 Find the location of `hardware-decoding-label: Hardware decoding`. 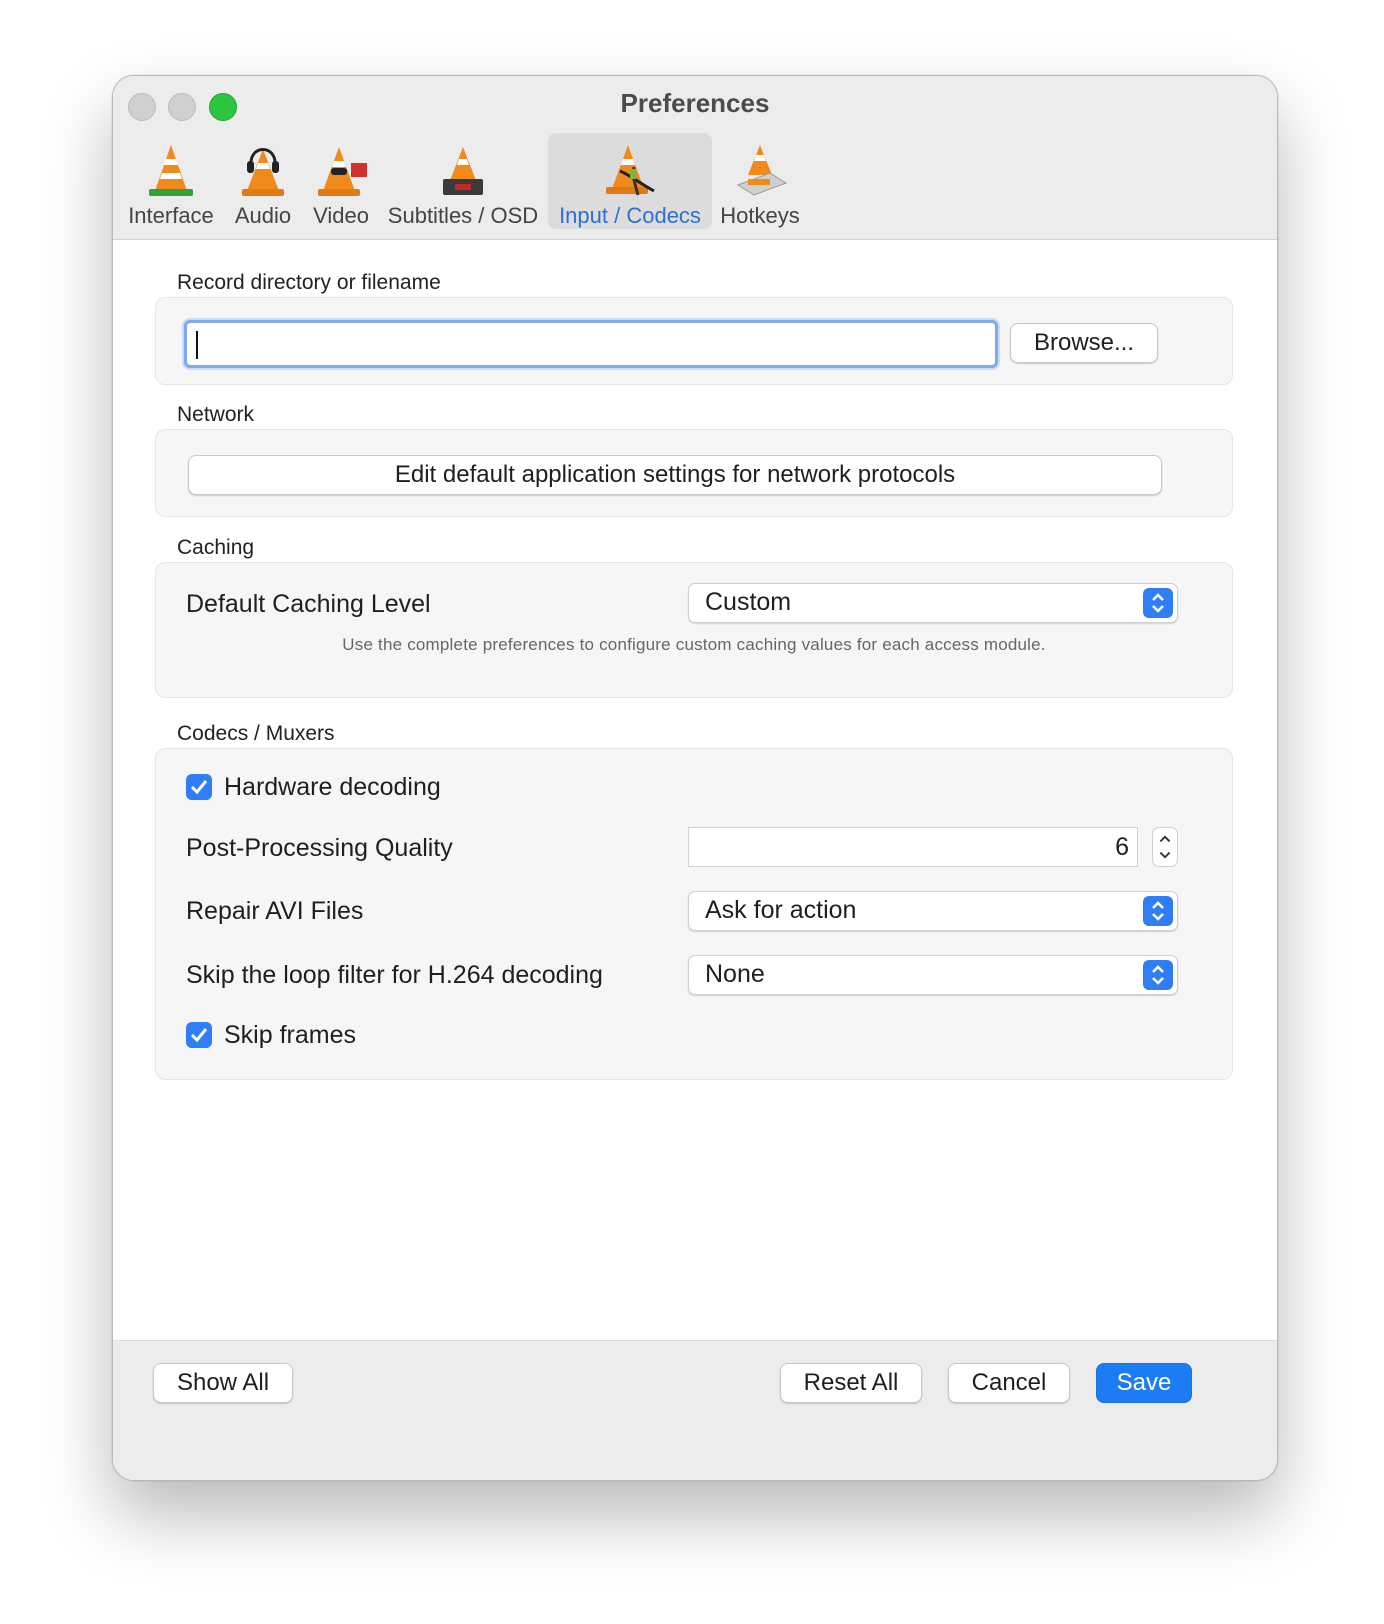

hardware-decoding-label: Hardware decoding is located at coordinates (332, 787).